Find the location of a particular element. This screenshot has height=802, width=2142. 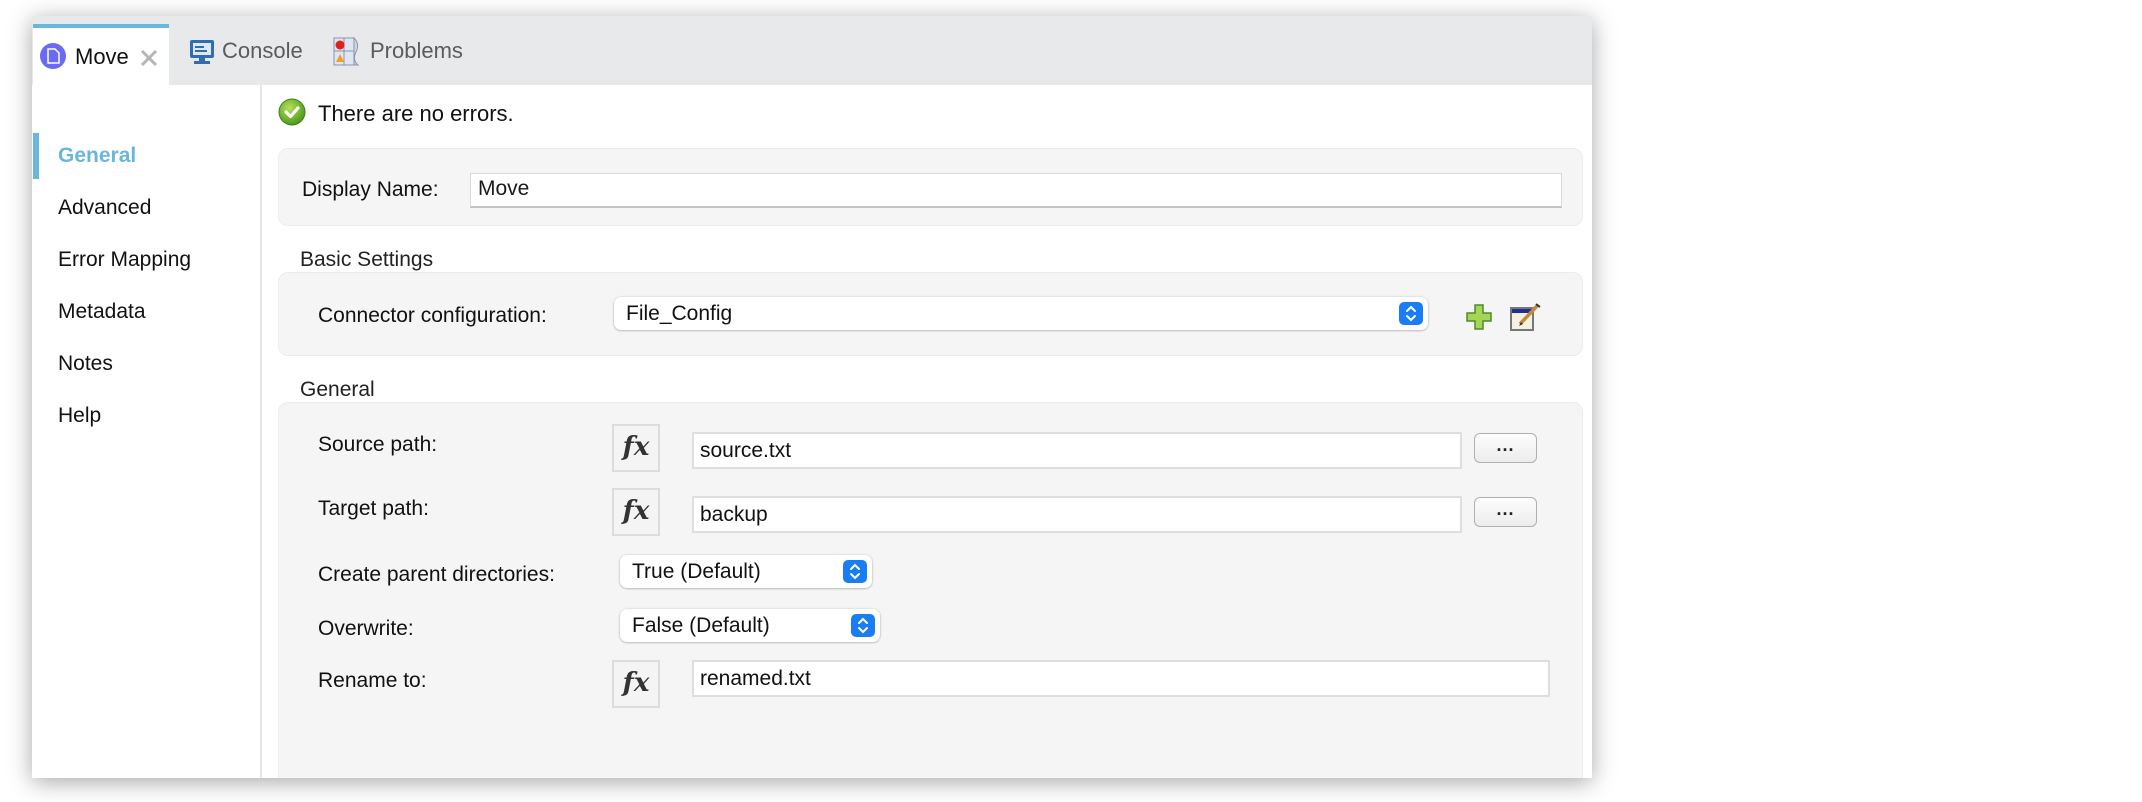

rename-to-input: renamed.txt is located at coordinates (1121, 678).